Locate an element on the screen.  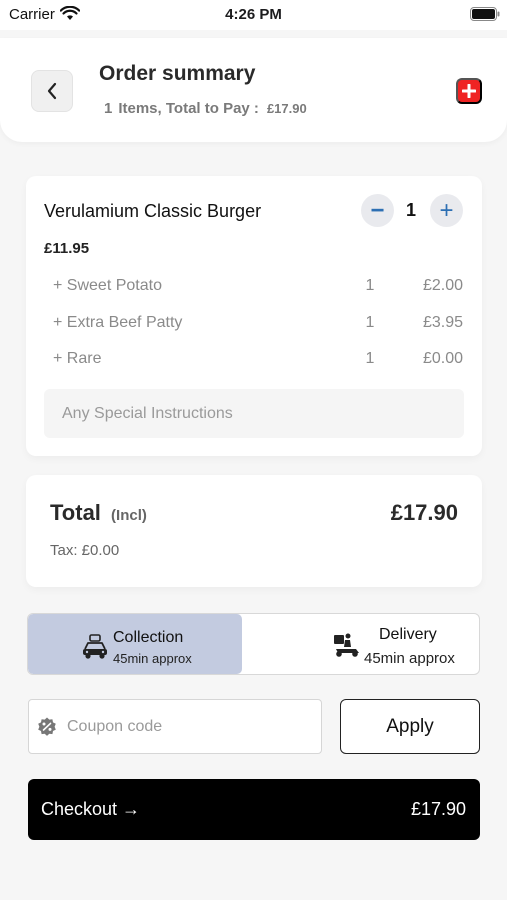
extra-price: £2.00 is located at coordinates (442, 285).